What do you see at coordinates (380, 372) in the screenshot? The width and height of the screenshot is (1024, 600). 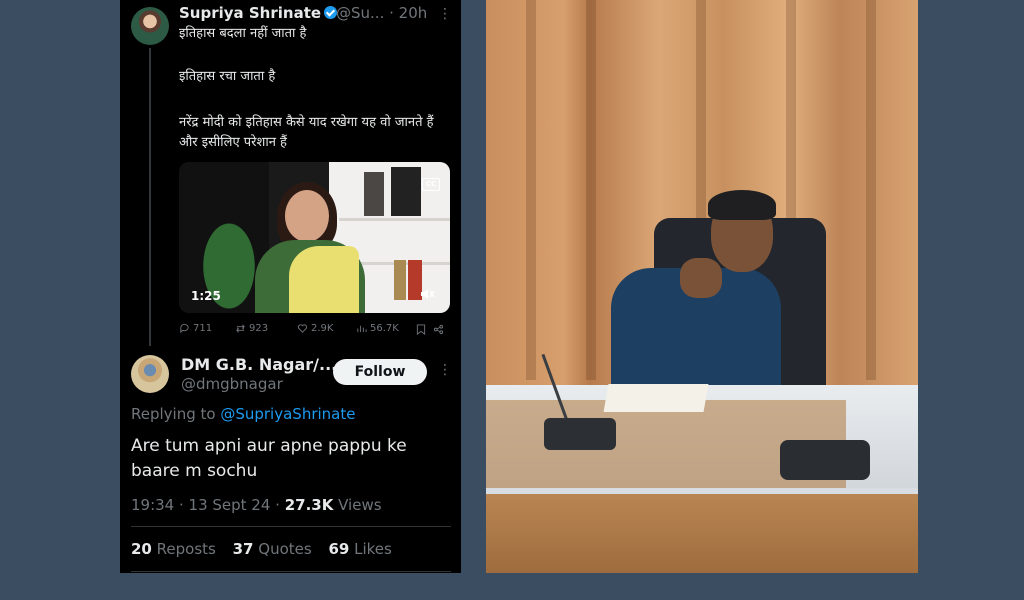 I see `follow-button: Follow` at bounding box center [380, 372].